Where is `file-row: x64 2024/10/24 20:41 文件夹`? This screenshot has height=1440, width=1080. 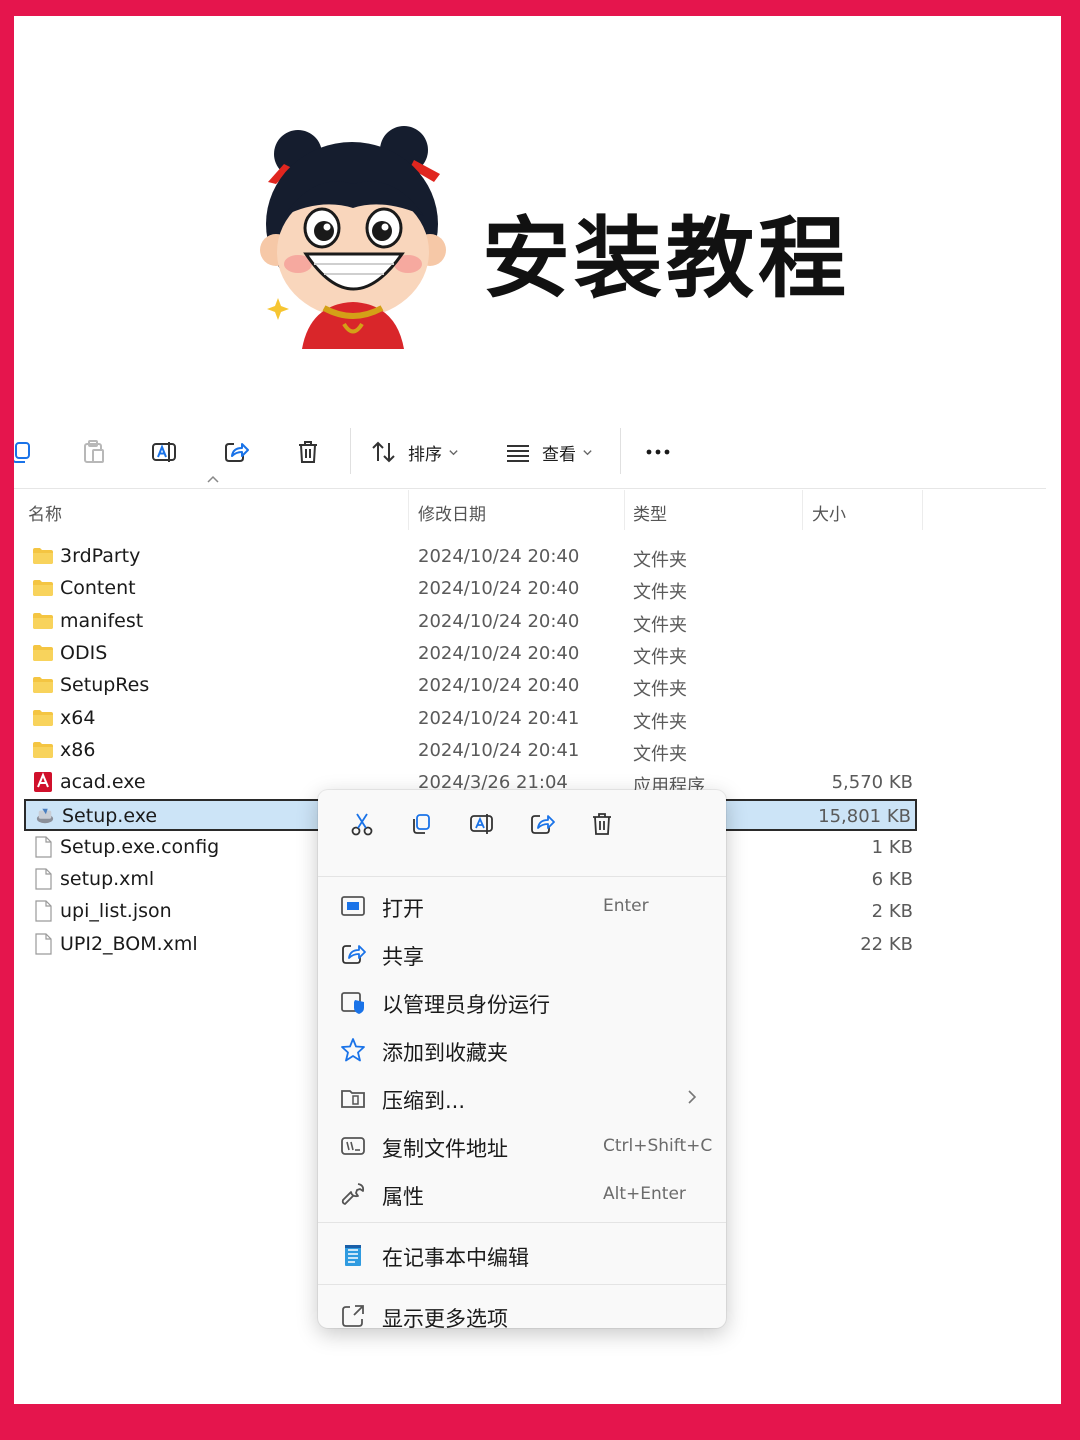 file-row: x64 2024/10/24 20:41 文件夹 is located at coordinates (470, 719).